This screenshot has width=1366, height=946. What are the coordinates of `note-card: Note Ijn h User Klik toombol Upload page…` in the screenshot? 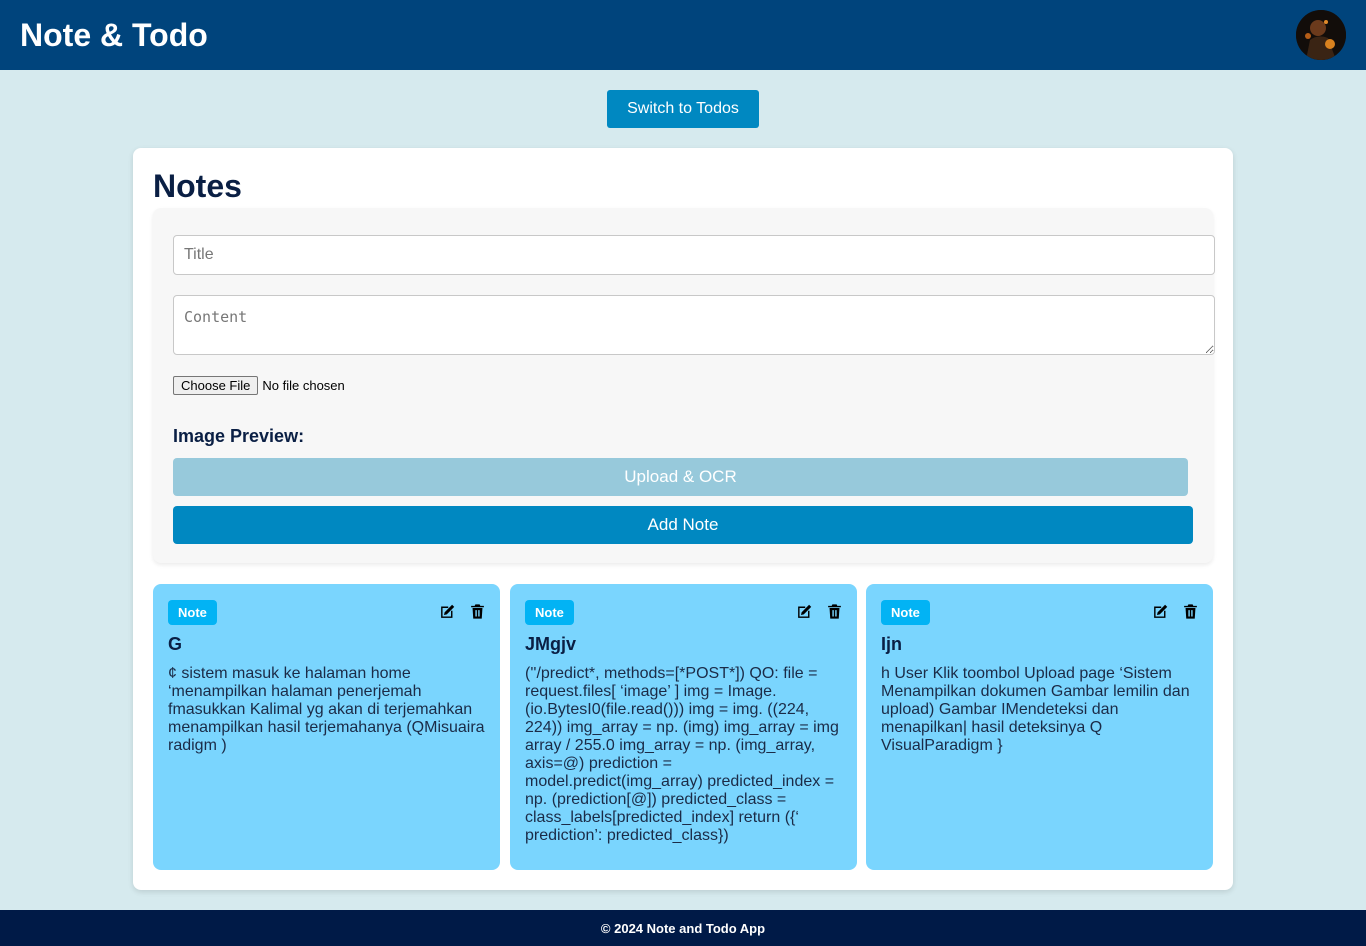 It's located at (1039, 727).